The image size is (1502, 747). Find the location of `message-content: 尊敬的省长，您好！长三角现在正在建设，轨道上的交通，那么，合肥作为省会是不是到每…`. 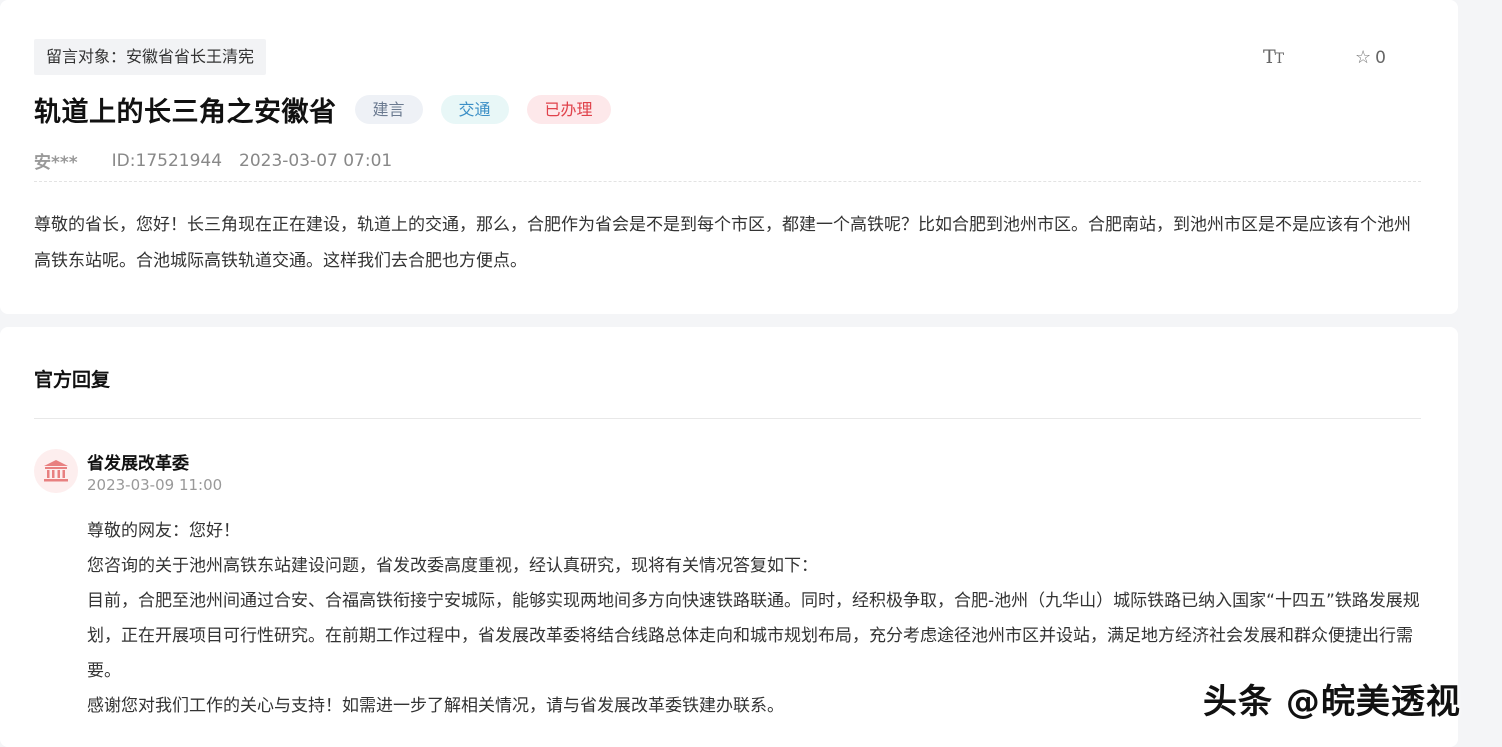

message-content: 尊敬的省长，您好！长三角现在正在建设，轨道上的交通，那么，合肥作为省会是不是到每… is located at coordinates (722, 243).